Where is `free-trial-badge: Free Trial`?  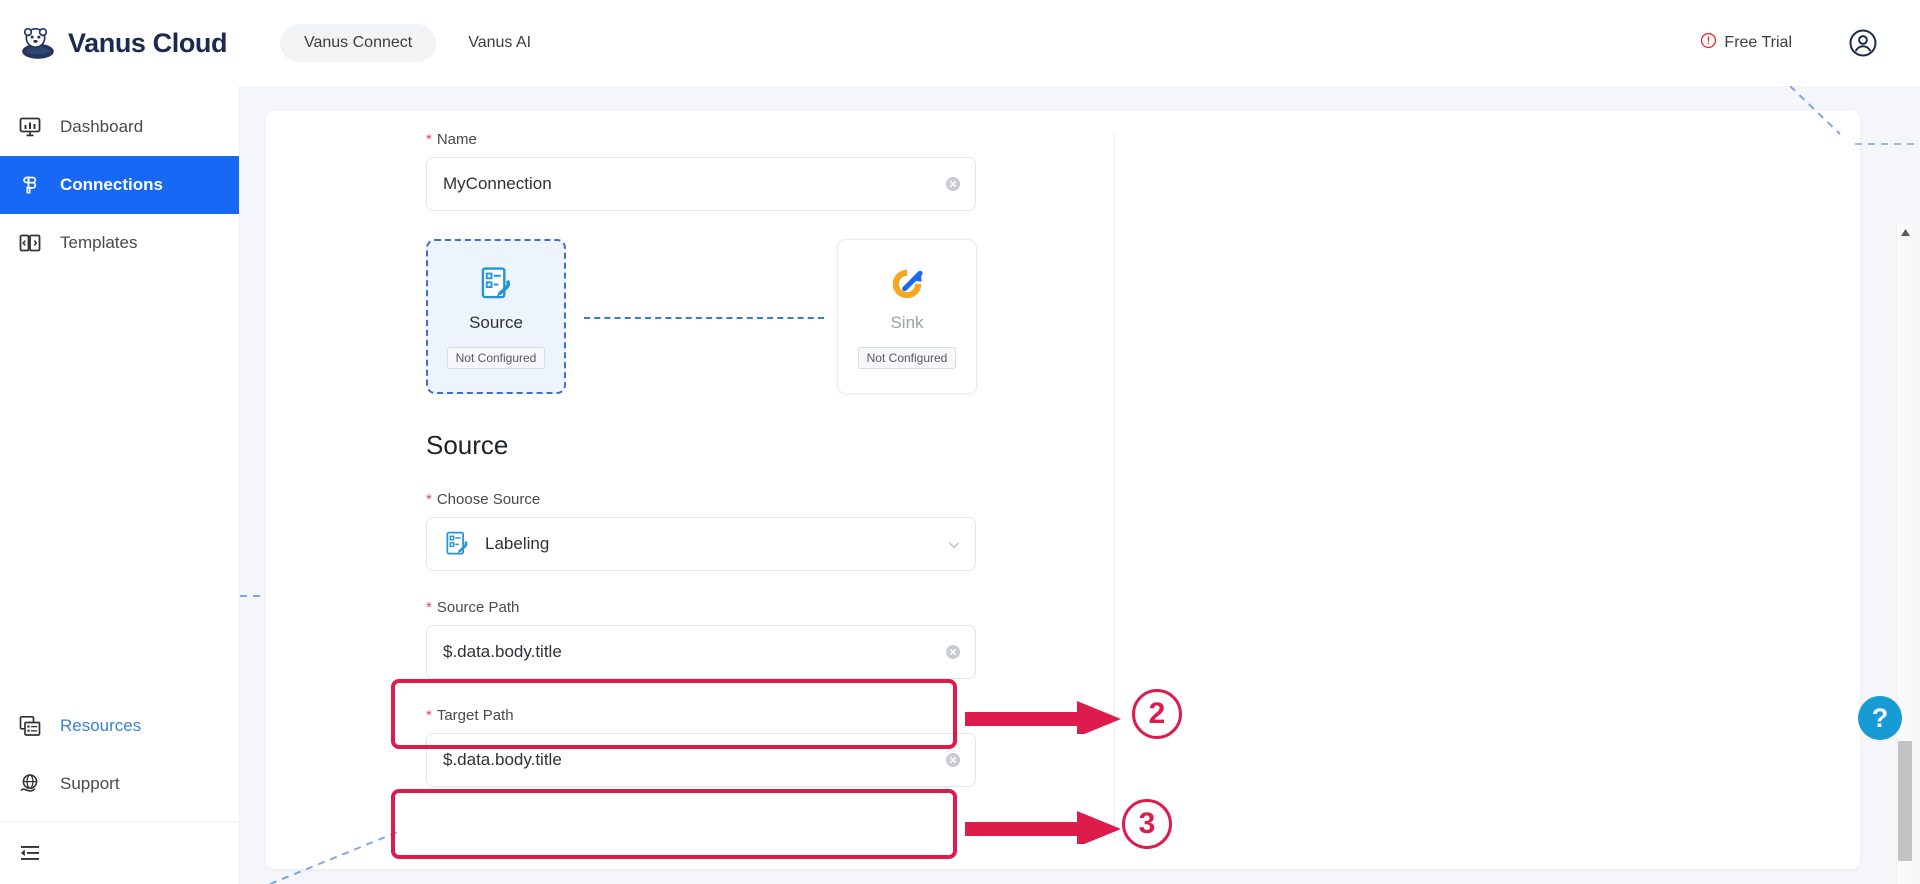 free-trial-badge: Free Trial is located at coordinates (1746, 43).